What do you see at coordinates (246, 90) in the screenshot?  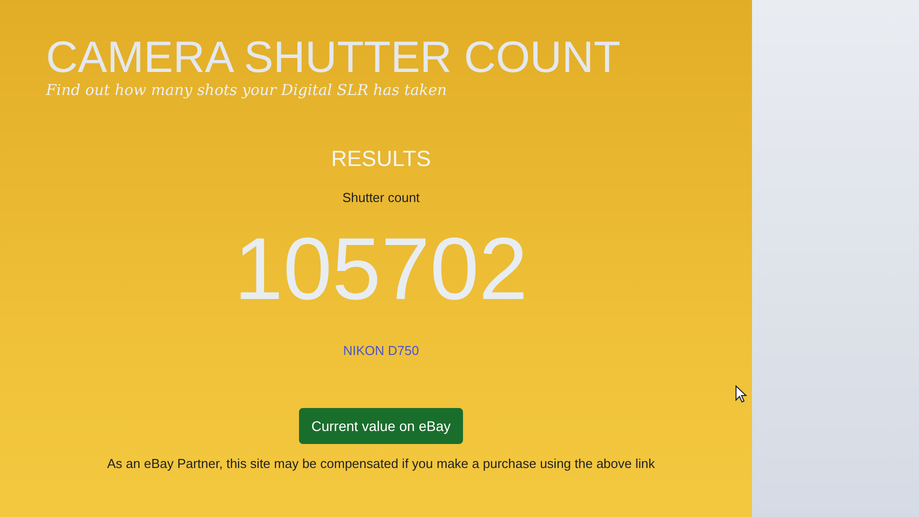 I see `tagline: Find out how many shots your Digital SLR has taken` at bounding box center [246, 90].